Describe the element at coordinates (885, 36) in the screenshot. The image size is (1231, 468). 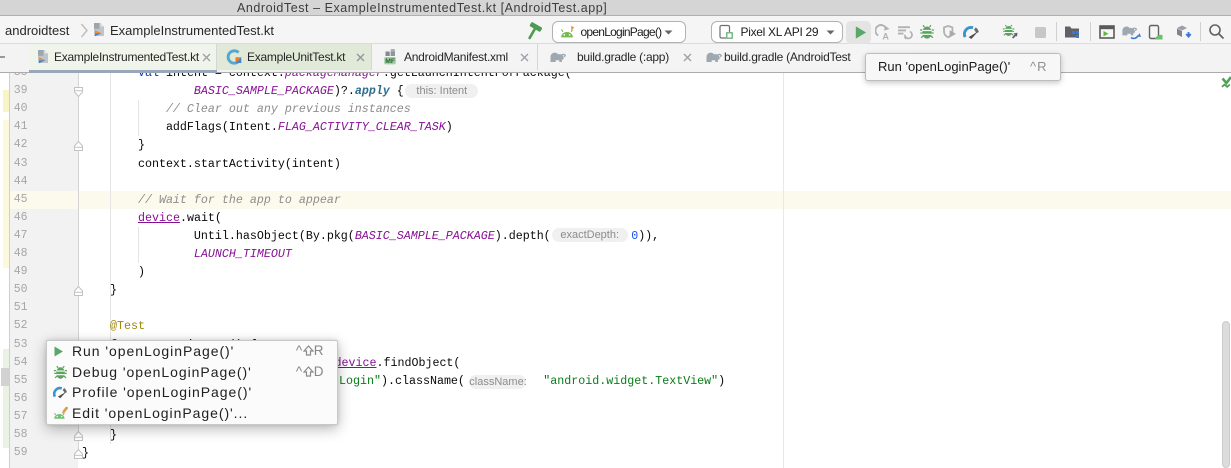
I see `svg-text: A` at that location.